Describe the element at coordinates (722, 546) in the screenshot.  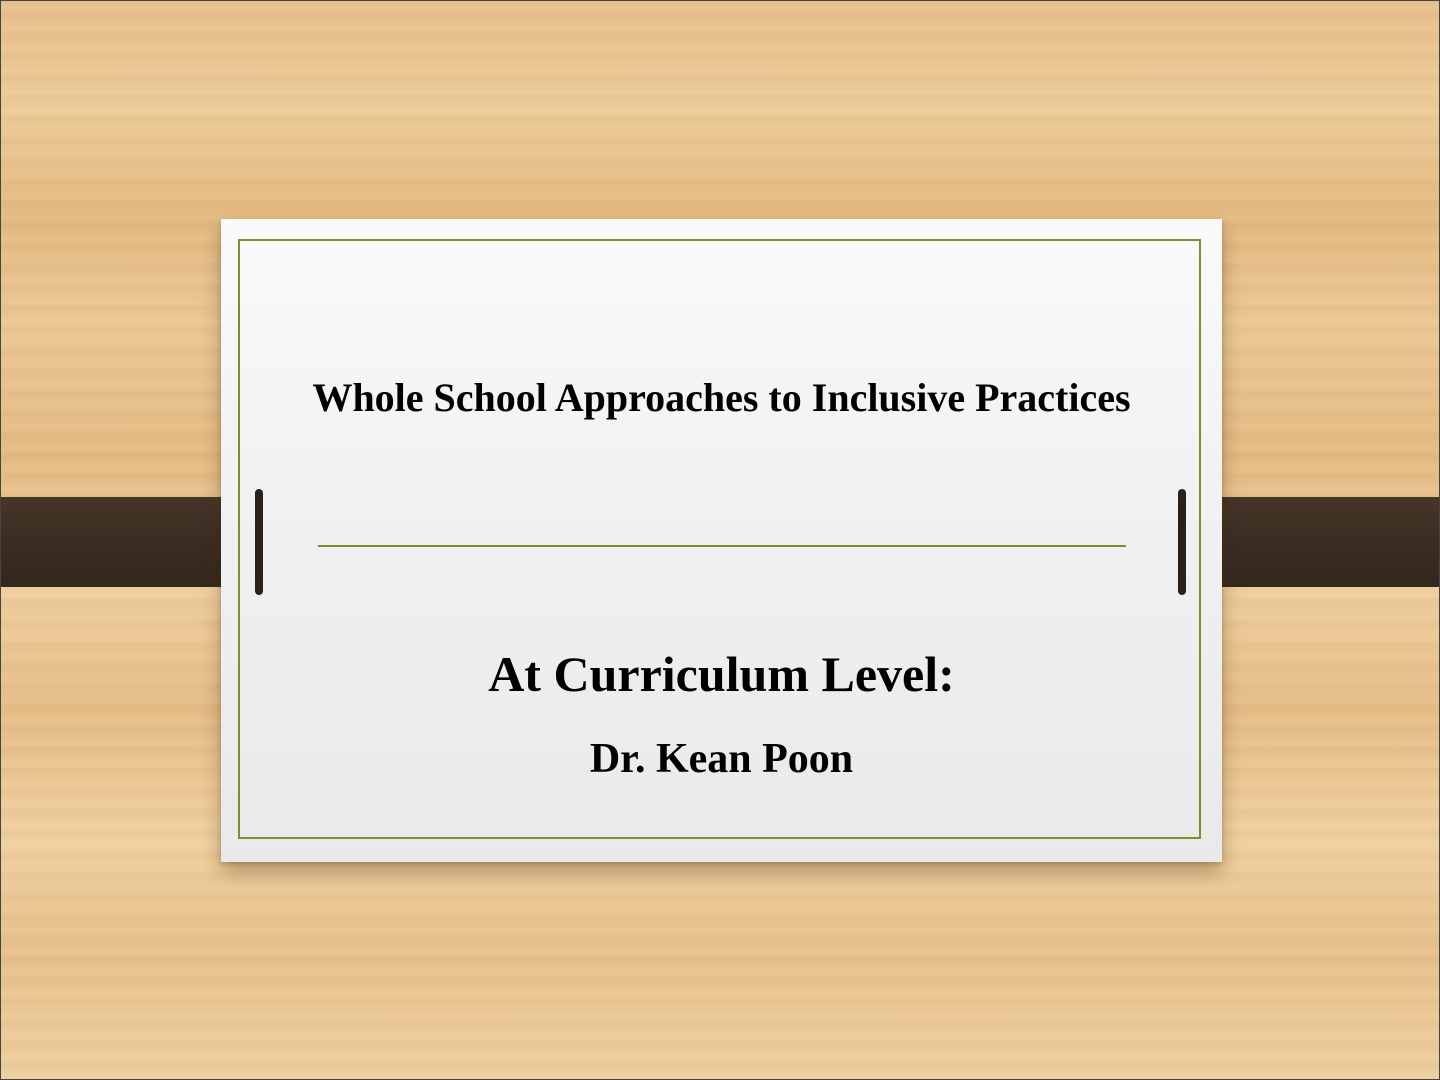
I see `title-divider` at that location.